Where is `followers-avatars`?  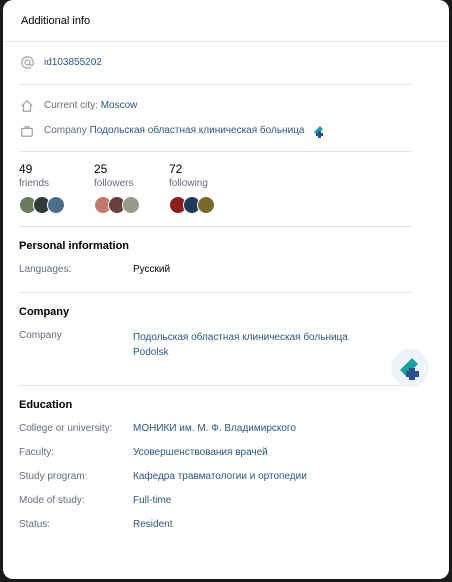 followers-avatars is located at coordinates (131, 205).